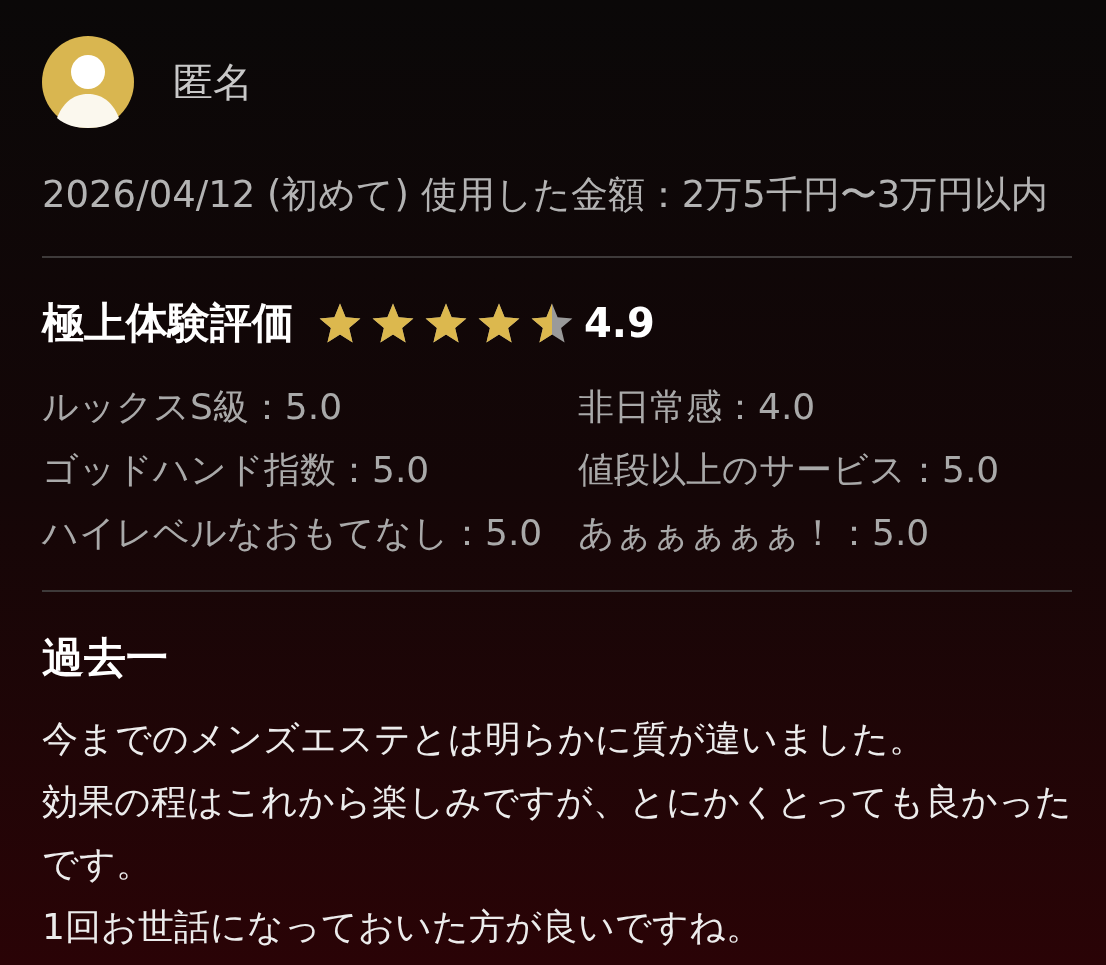 This screenshot has width=1106, height=965. I want to click on rating-title: 極上体験評価, so click(168, 323).